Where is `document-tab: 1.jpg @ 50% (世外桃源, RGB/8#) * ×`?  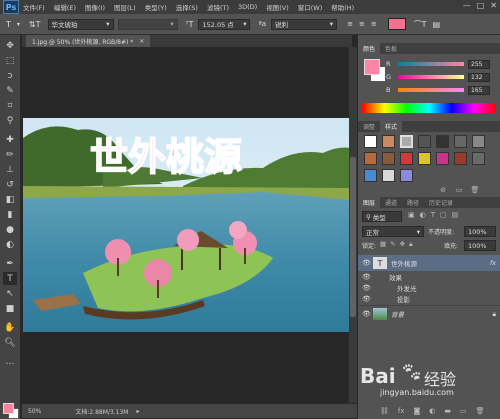 document-tab: 1.jpg @ 50% (世外桃源, RGB/8#) * × is located at coordinates (88, 41).